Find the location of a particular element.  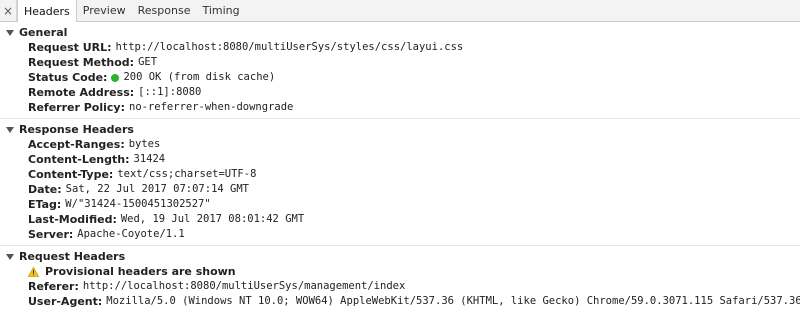

request-method-key: Request Method: is located at coordinates (81, 62).